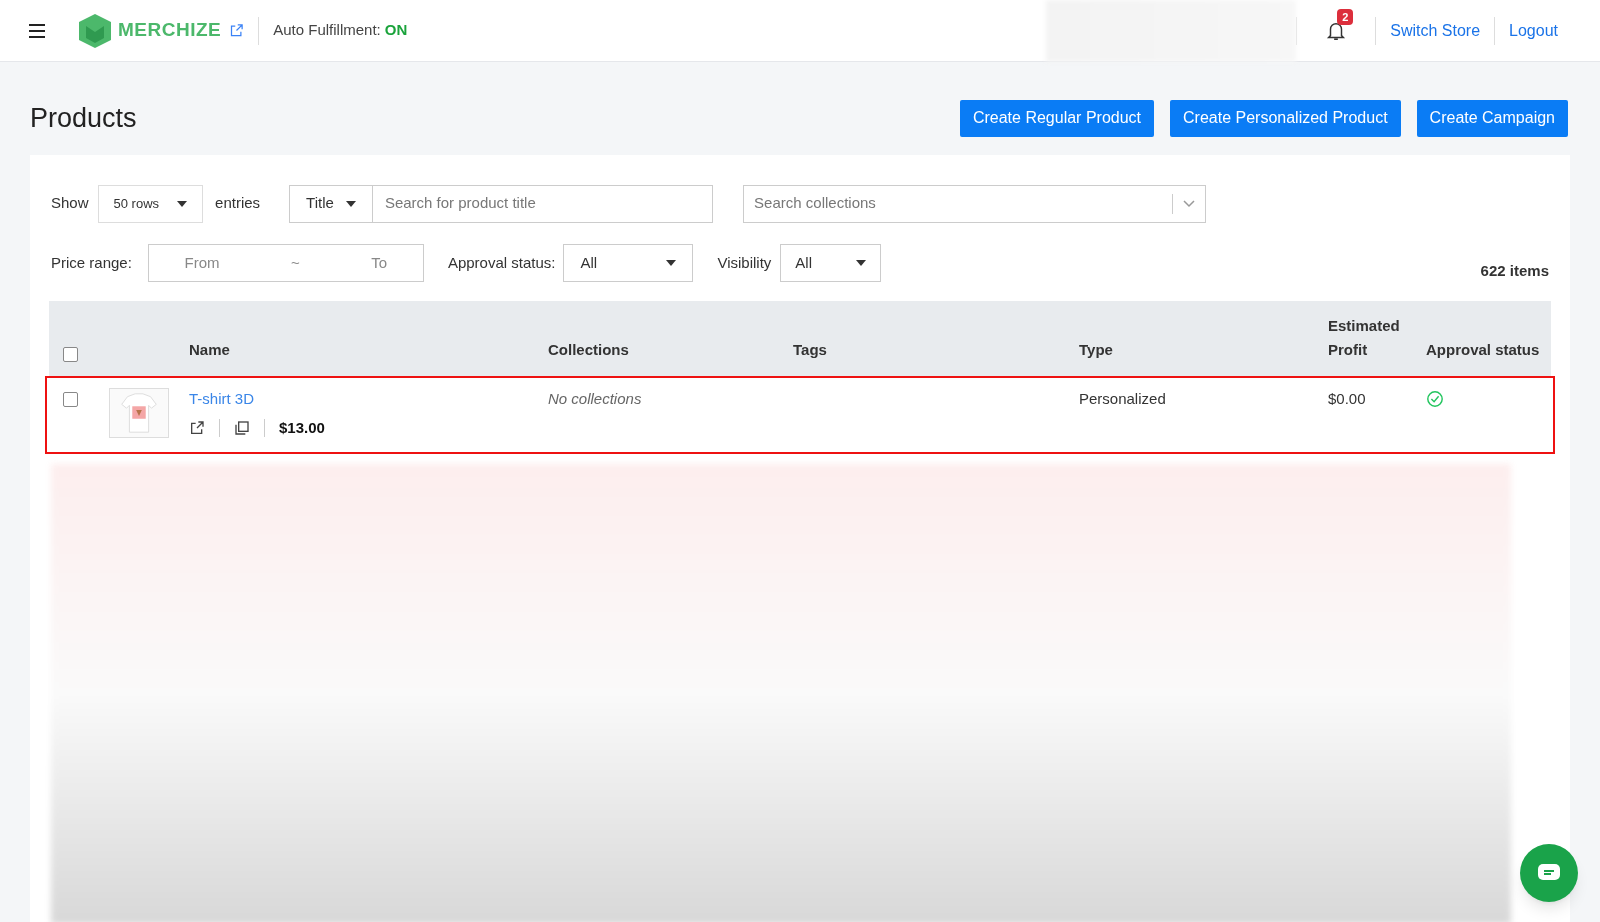 The image size is (1600, 922). What do you see at coordinates (396, 30) in the screenshot?
I see `auto-fulfillment-status: ON` at bounding box center [396, 30].